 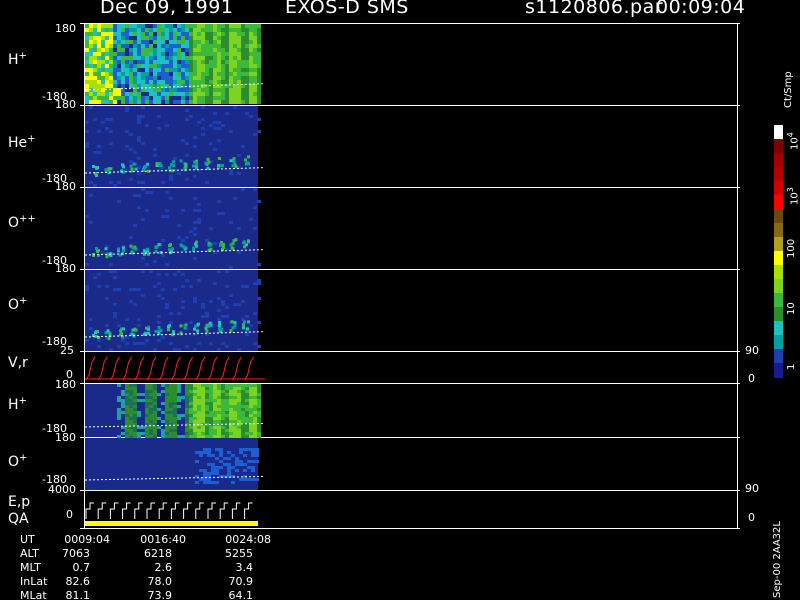 I want to click on info-alt-1: 6218, so click(x=158, y=553).